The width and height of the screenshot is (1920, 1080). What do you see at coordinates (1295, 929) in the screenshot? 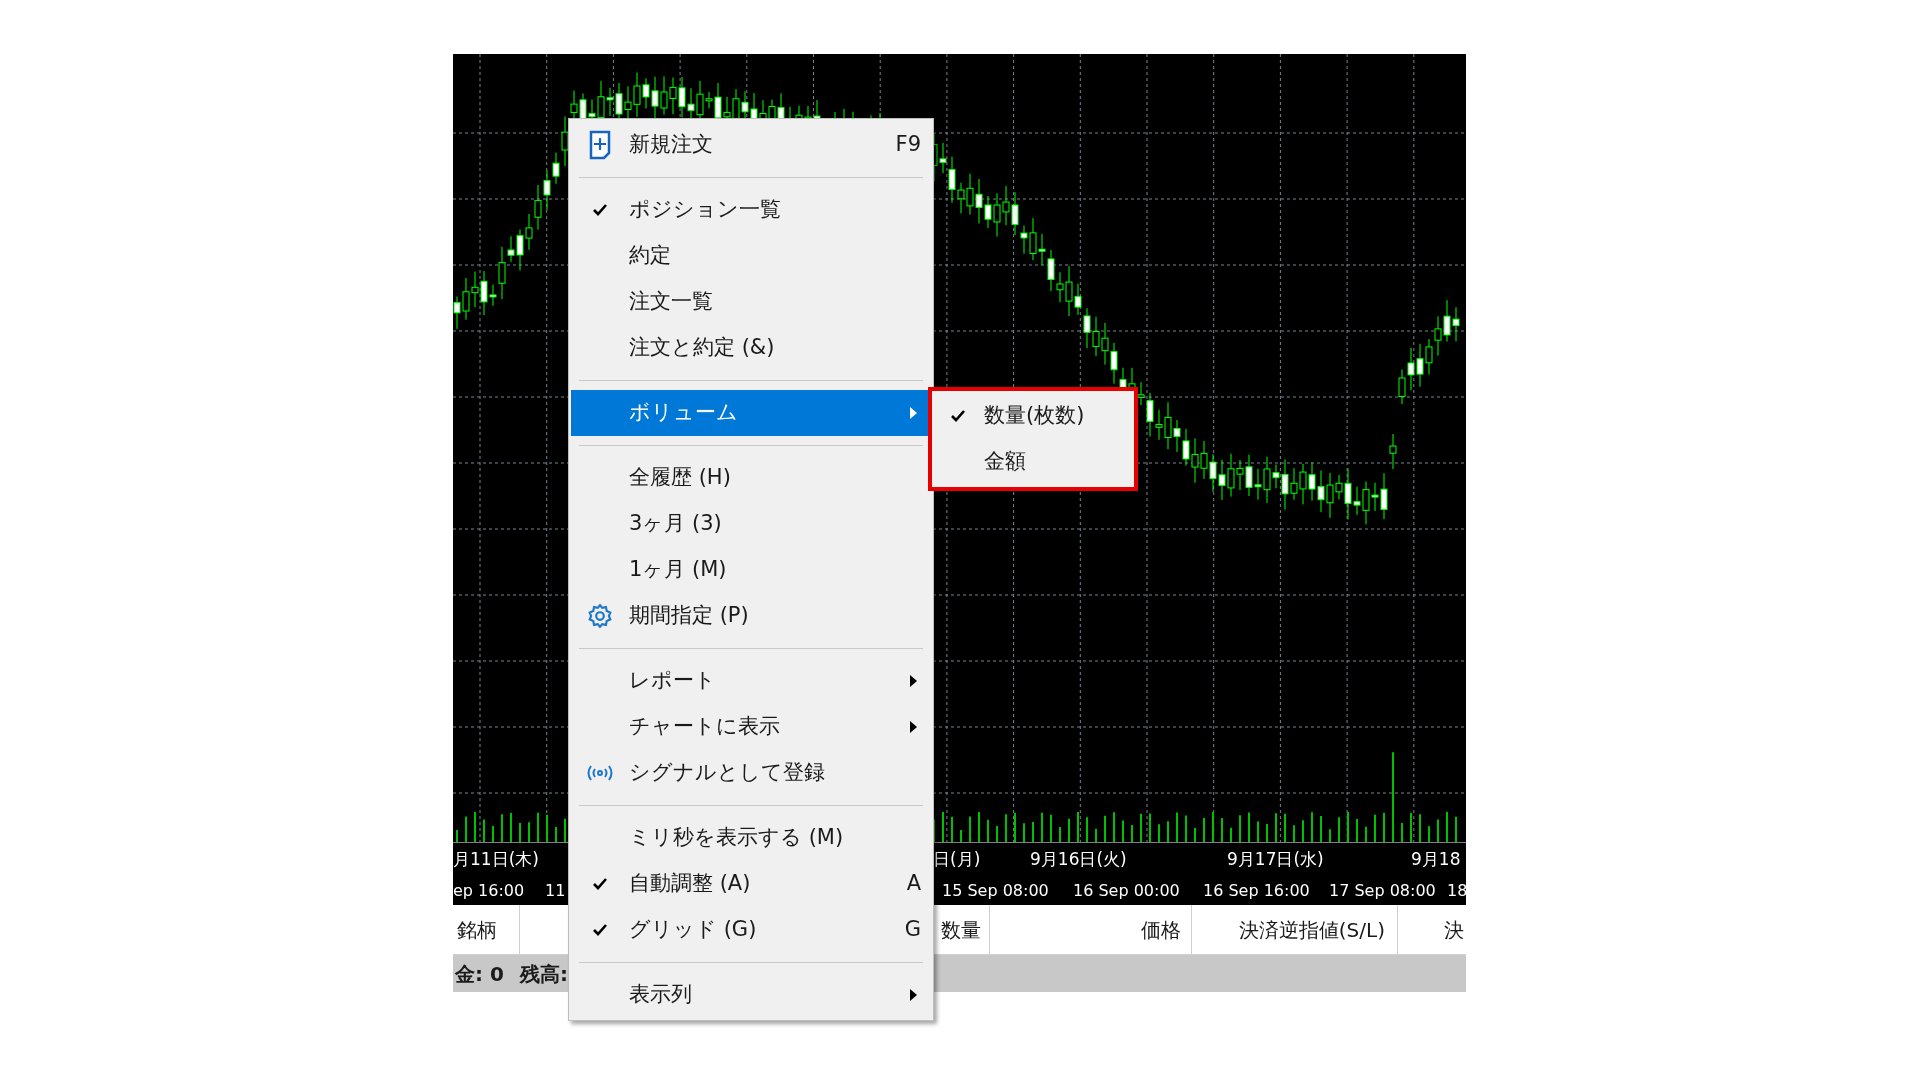
I see `column-header: 決済逆指値(S/L)` at bounding box center [1295, 929].